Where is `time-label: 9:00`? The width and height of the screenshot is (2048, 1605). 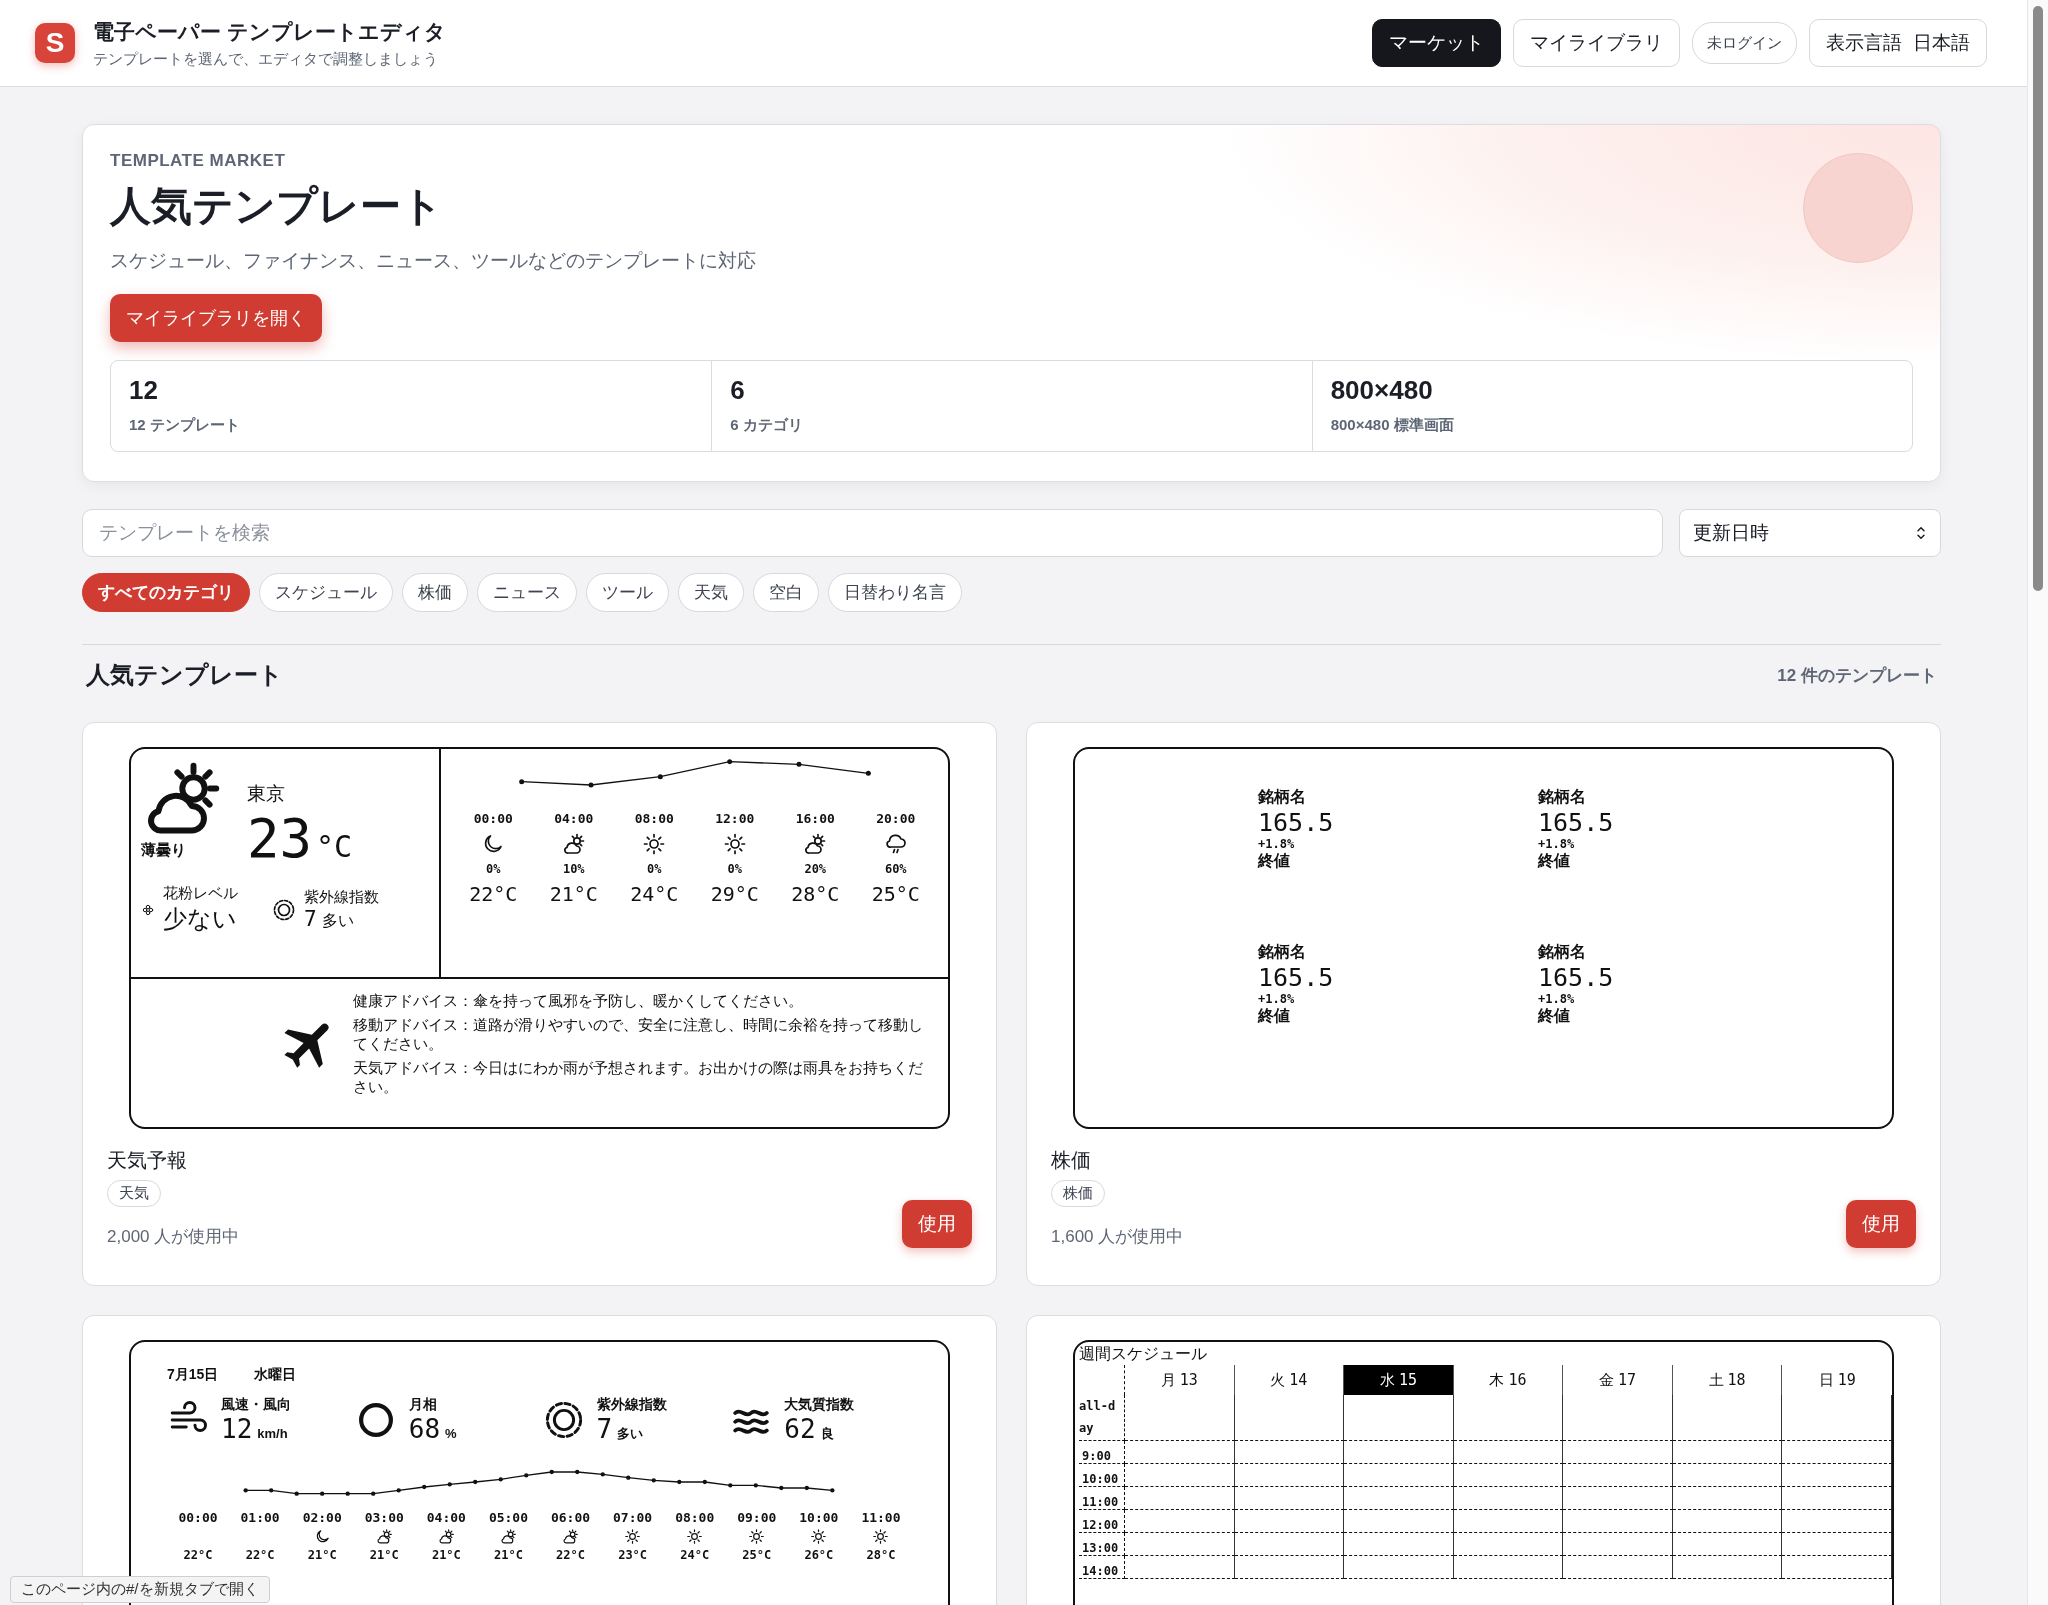
time-label: 9:00 is located at coordinates (1096, 1456).